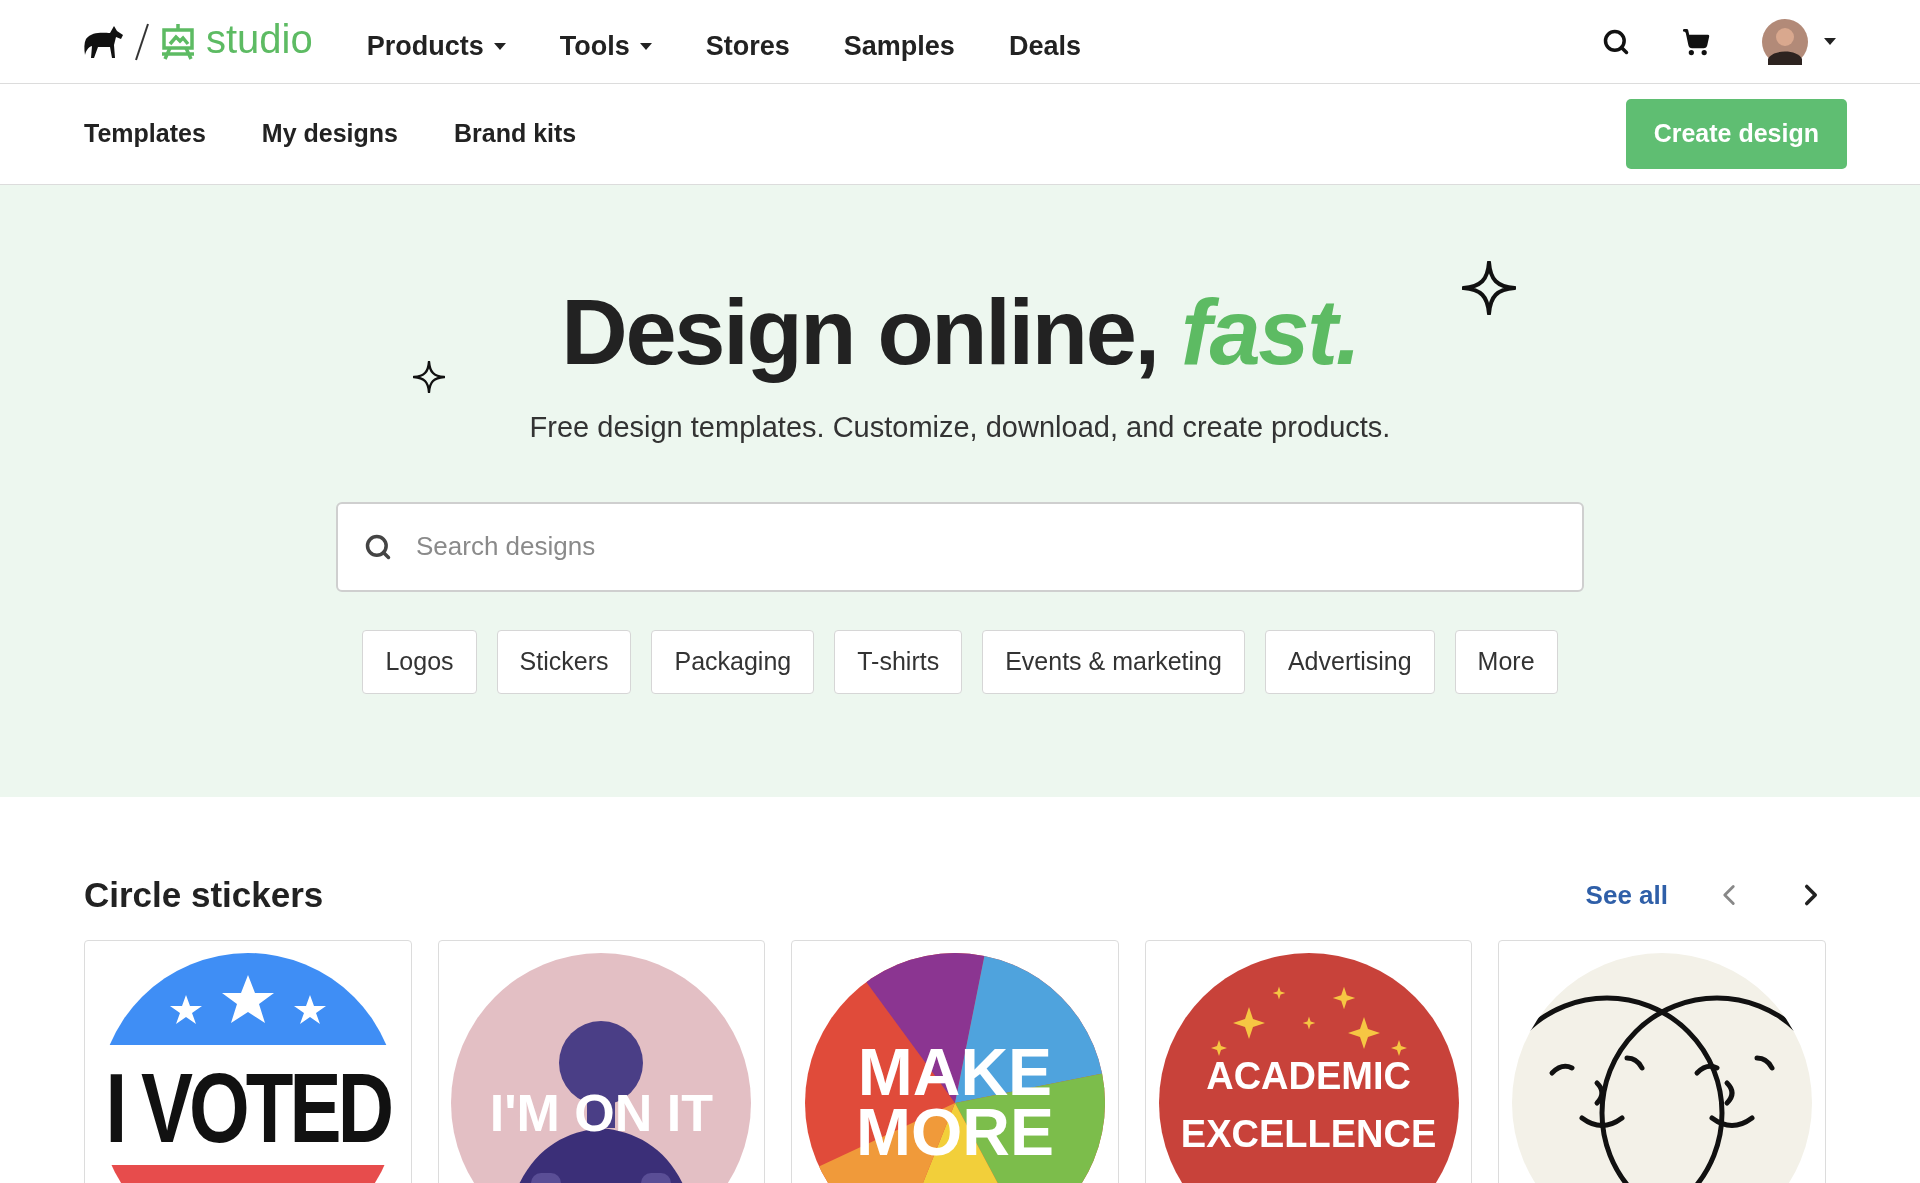  What do you see at coordinates (178, 41) in the screenshot?
I see `easel-icon` at bounding box center [178, 41].